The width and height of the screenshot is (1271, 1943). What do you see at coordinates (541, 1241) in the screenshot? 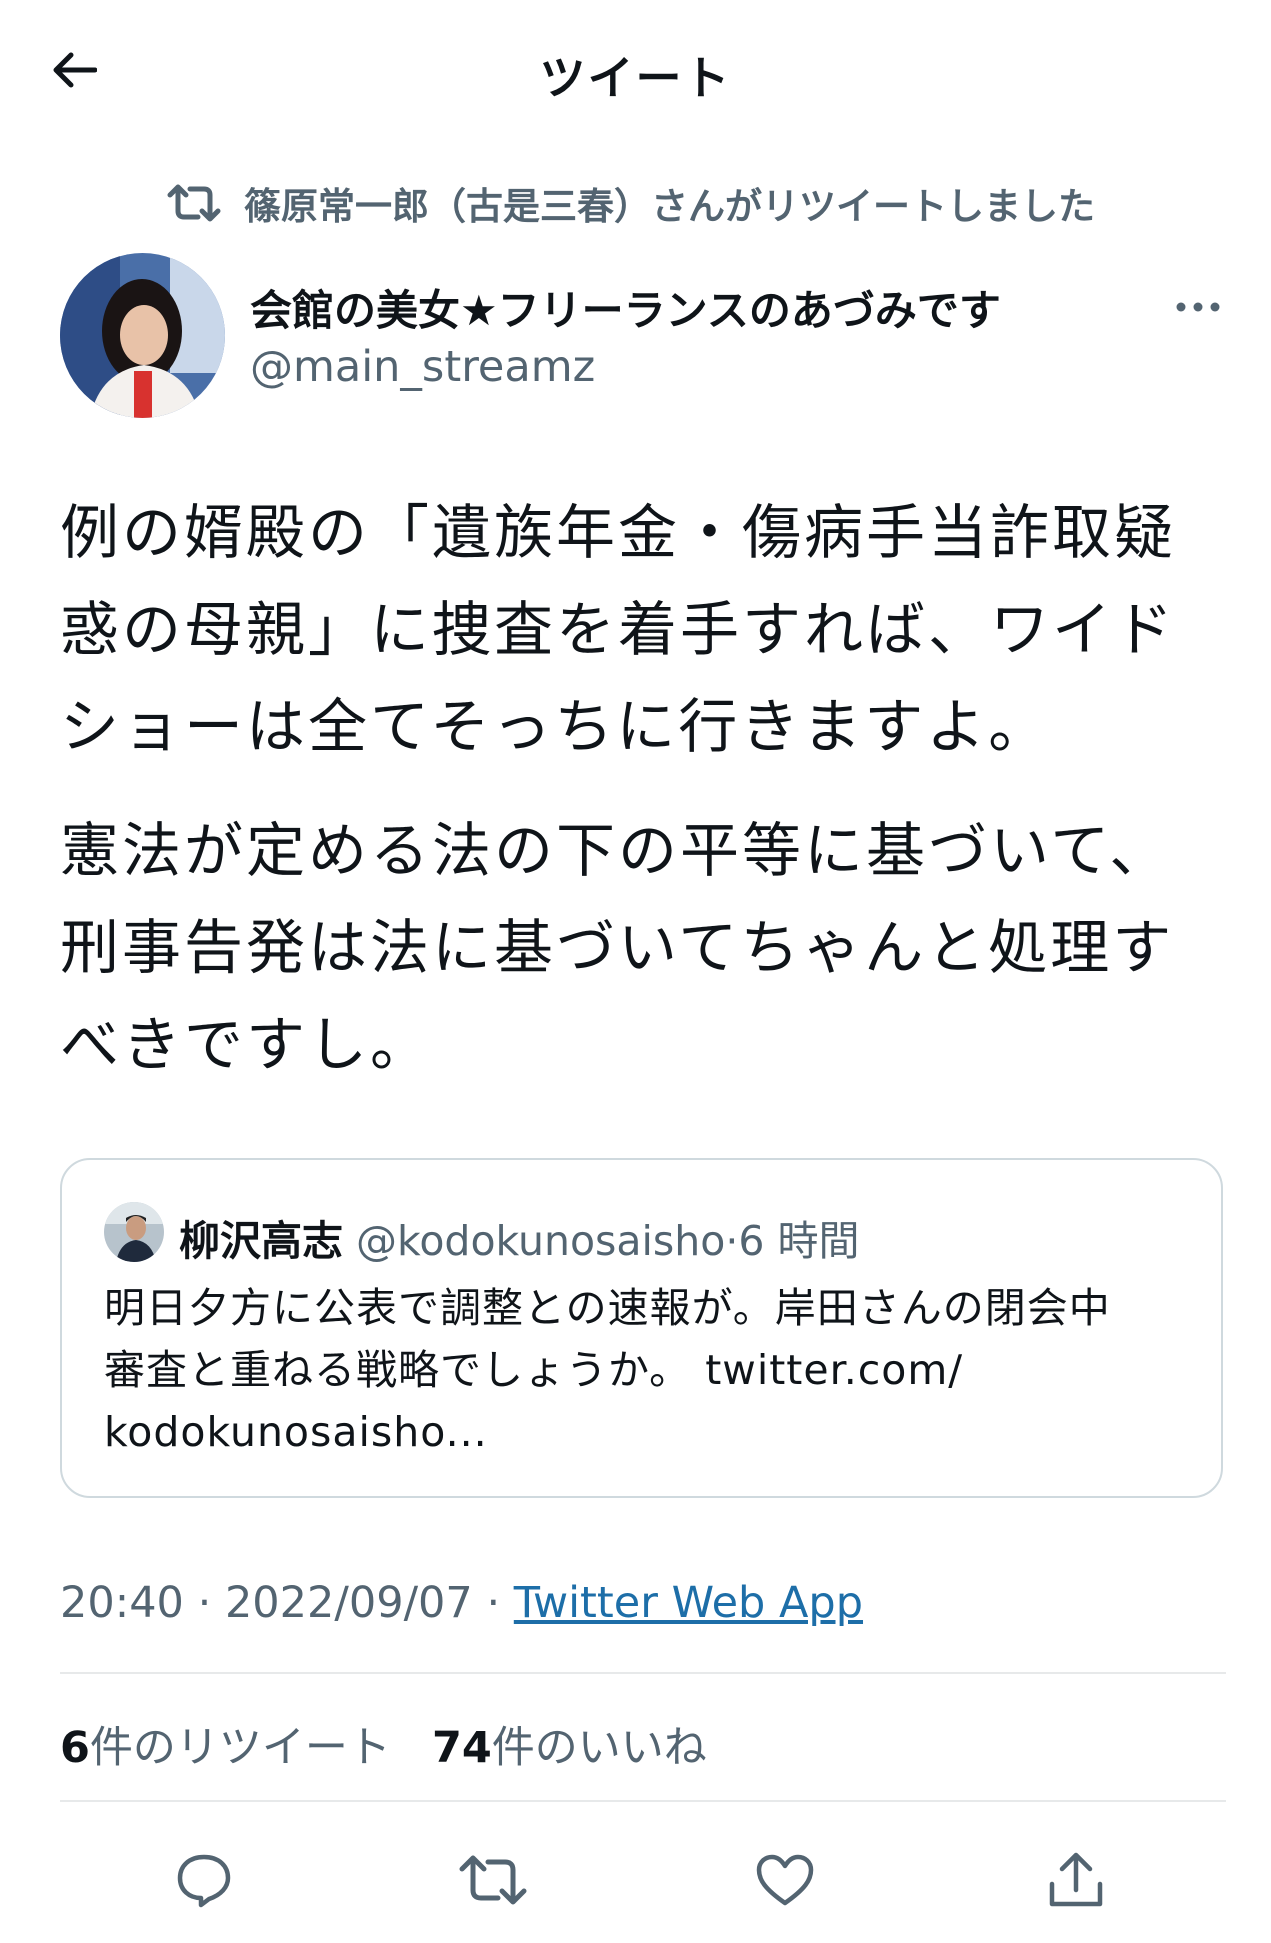
I see `quoted-author-handle: @kodokunosaisho` at bounding box center [541, 1241].